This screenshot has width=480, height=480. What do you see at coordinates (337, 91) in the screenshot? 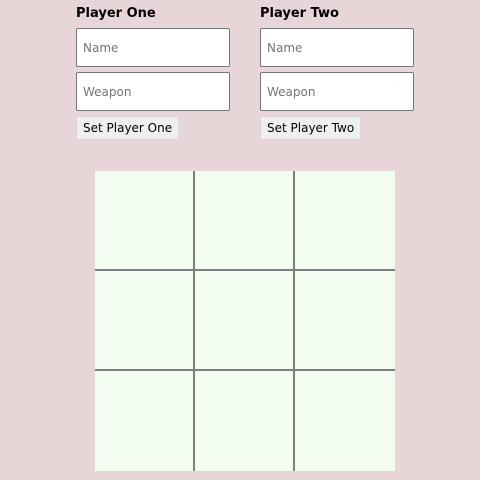
I see `player-two-weapon-input` at bounding box center [337, 91].